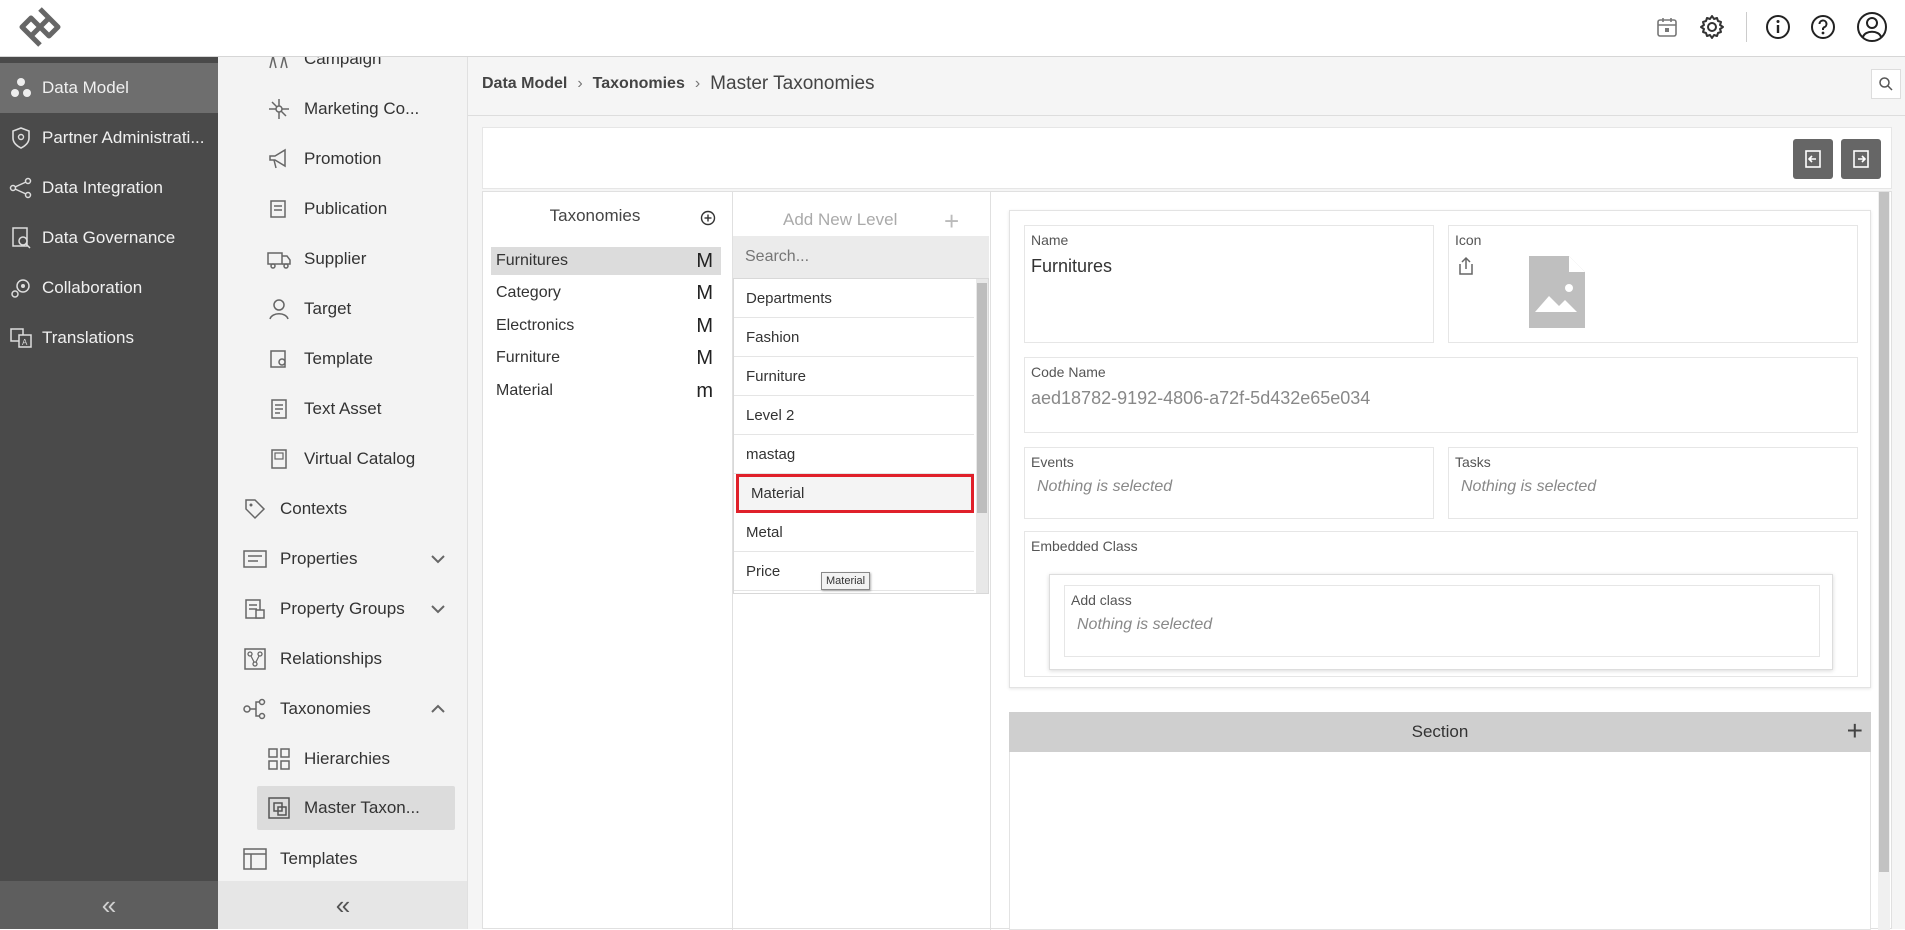 The image size is (1905, 930). What do you see at coordinates (854, 298) in the screenshot?
I see `level-option: Departments` at bounding box center [854, 298].